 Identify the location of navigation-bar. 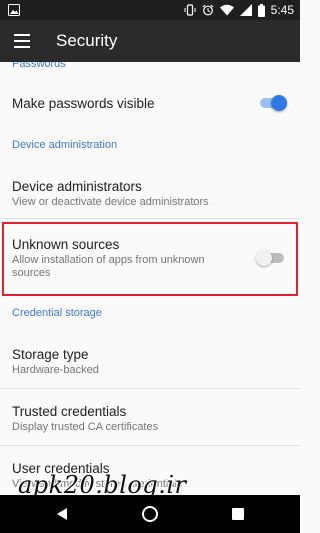
(150, 514).